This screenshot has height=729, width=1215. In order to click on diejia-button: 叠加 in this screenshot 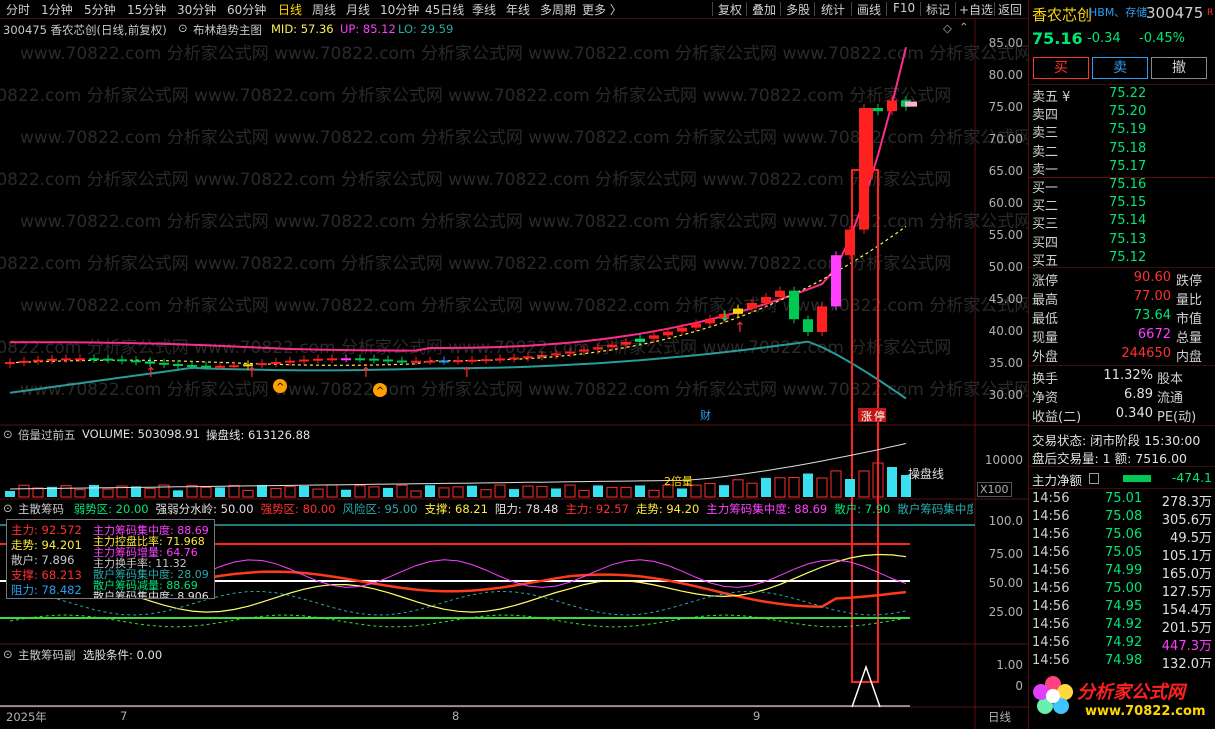, I will do `click(764, 9)`.